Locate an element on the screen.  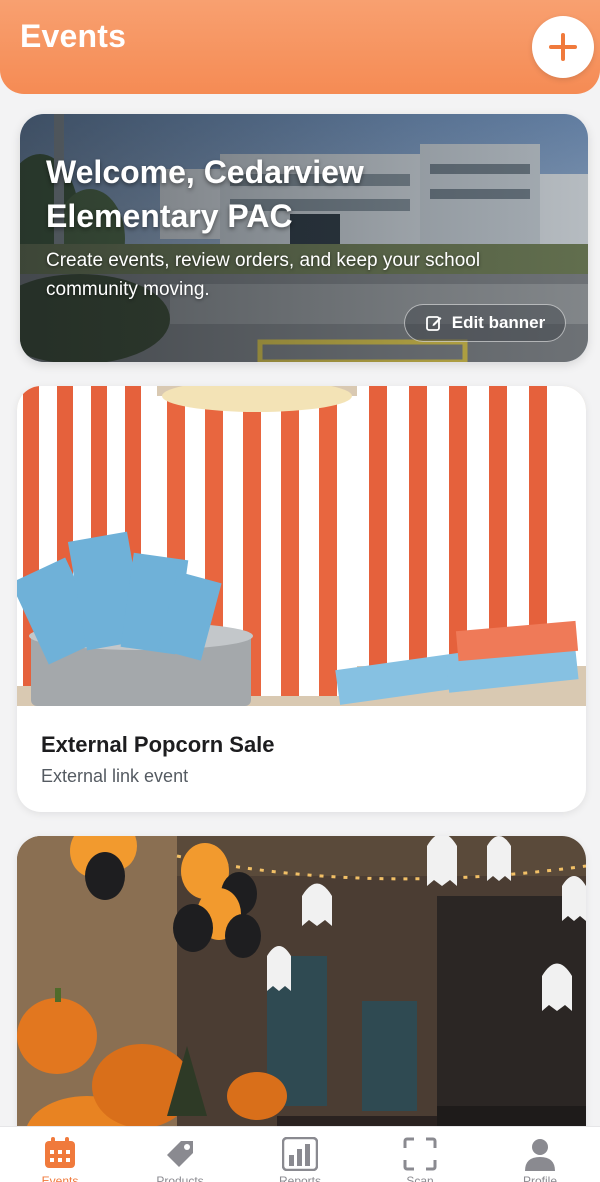
header-bar: Events is located at coordinates (300, 47).